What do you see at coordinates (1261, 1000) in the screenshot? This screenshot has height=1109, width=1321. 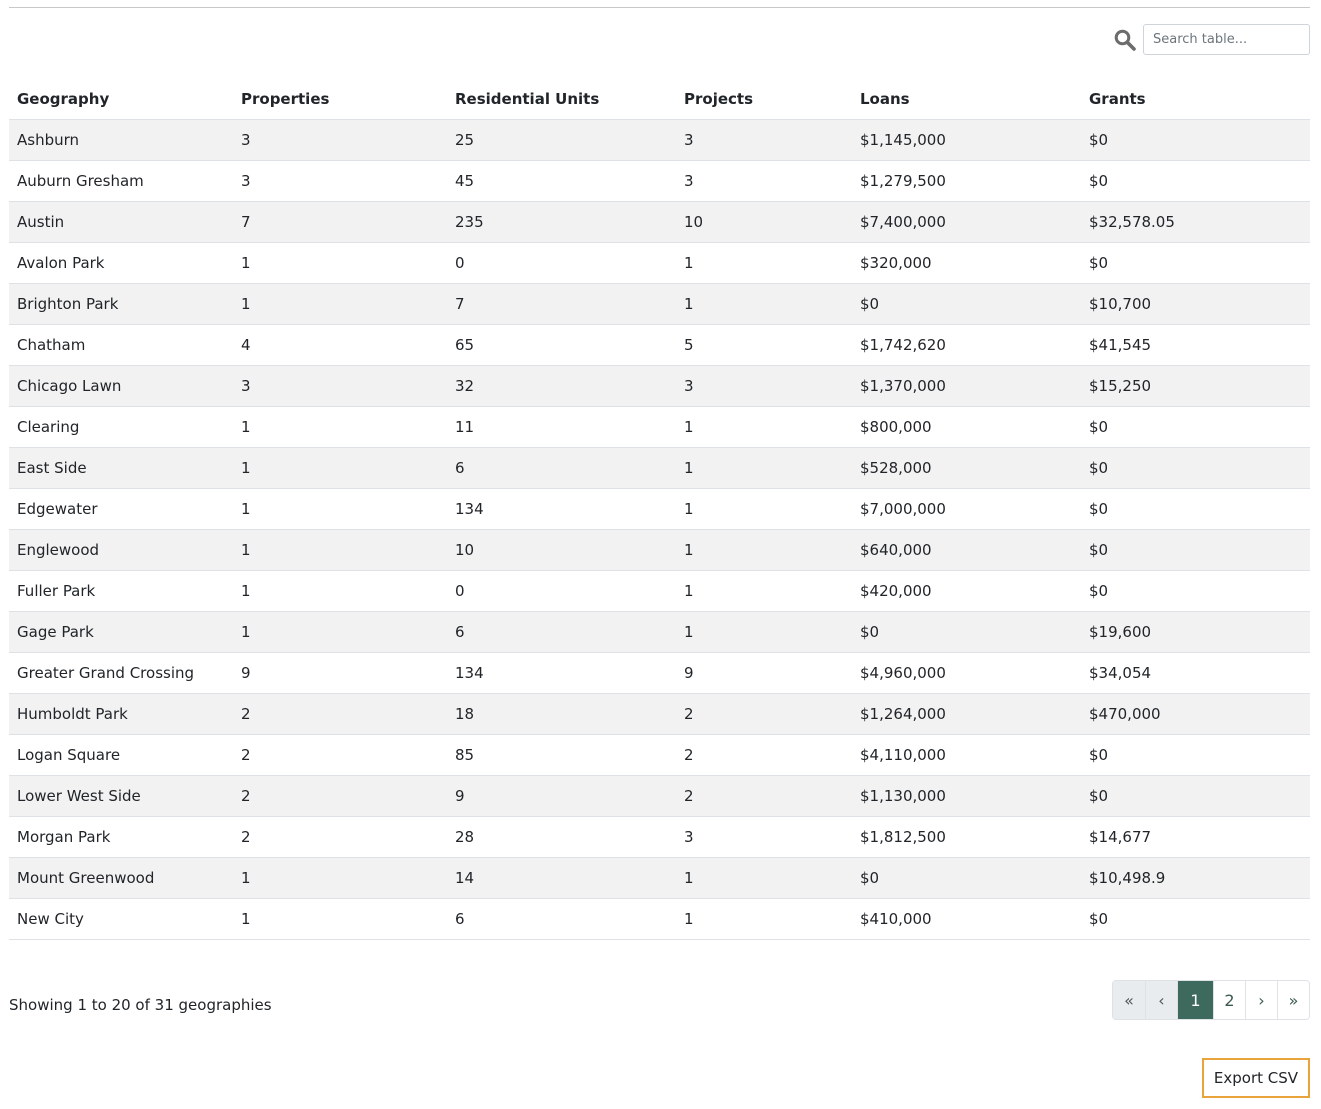 I see `next-page-button: ›` at bounding box center [1261, 1000].